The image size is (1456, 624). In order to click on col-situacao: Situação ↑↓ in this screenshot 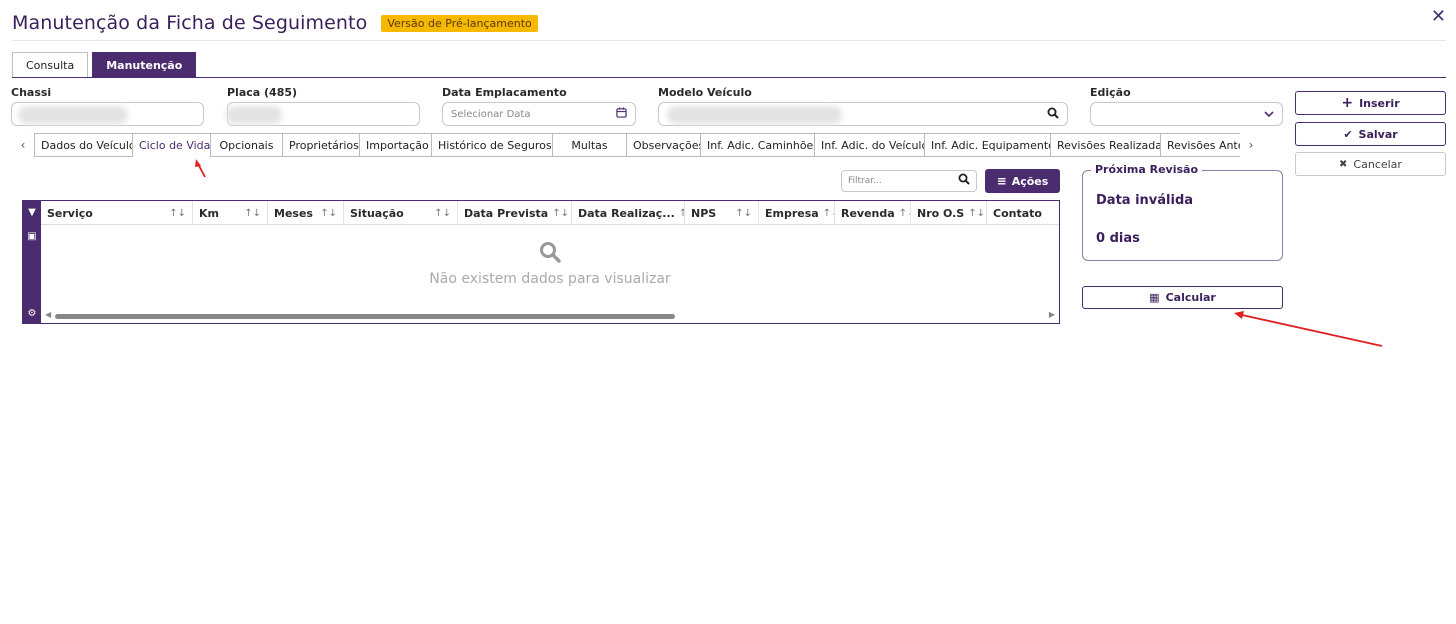, I will do `click(401, 213)`.